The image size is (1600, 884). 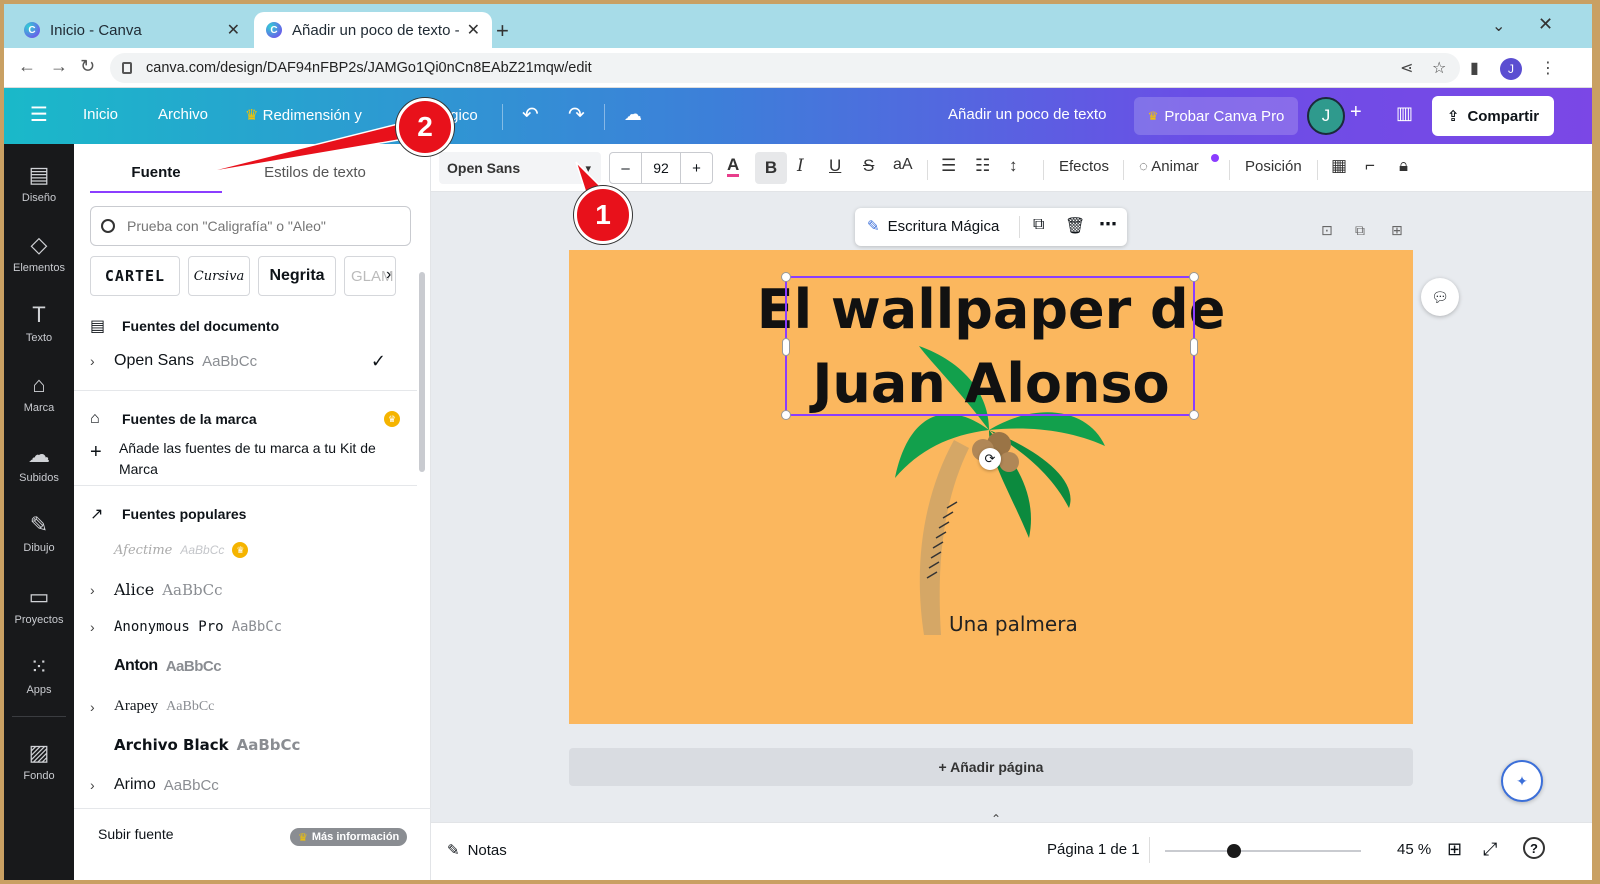 What do you see at coordinates (1534, 848) in the screenshot?
I see `help-icon: ?` at bounding box center [1534, 848].